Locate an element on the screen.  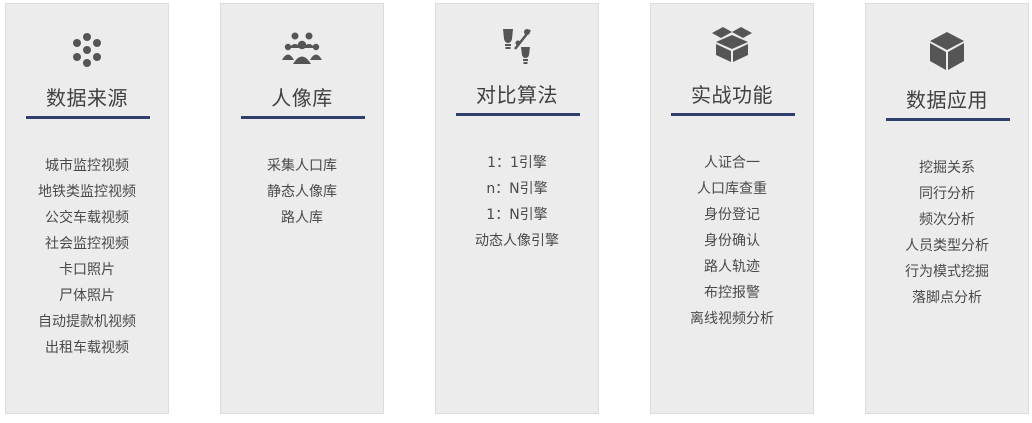
list-item: n：N引擎 is located at coordinates (517, 189).